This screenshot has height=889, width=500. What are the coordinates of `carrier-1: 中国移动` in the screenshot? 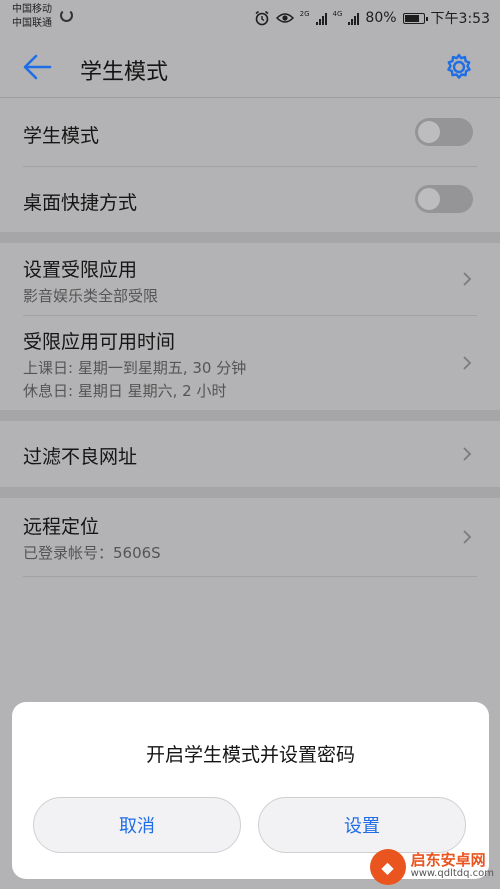 It's located at (32, 9).